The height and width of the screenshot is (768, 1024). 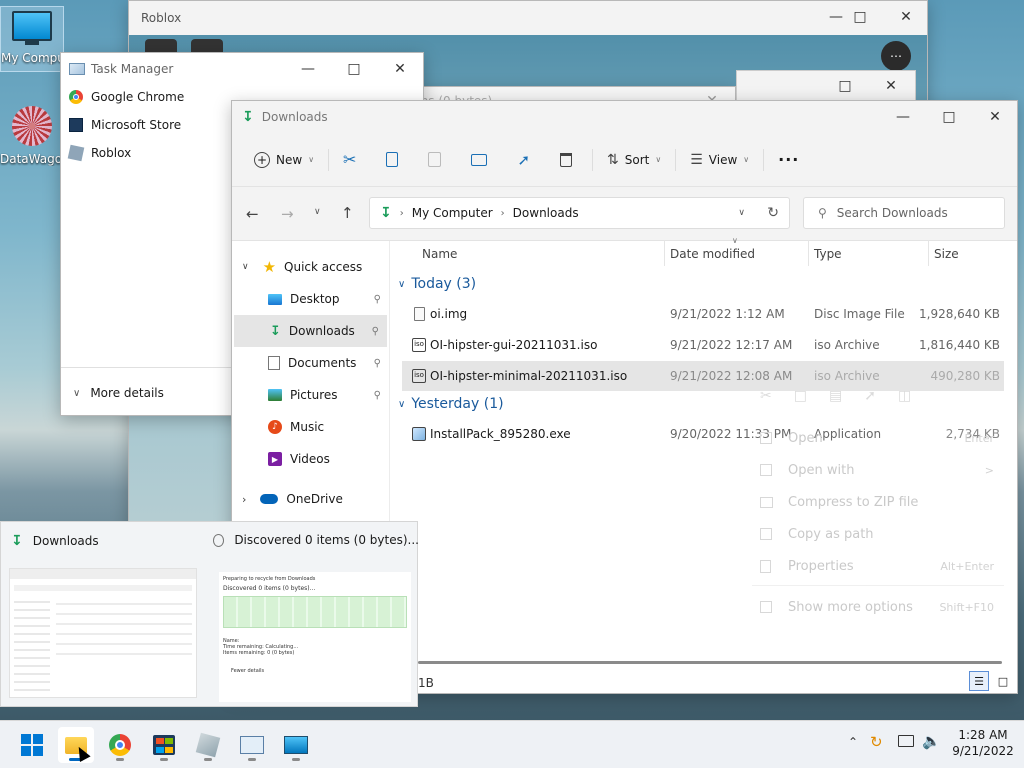 What do you see at coordinates (392, 160) in the screenshot?
I see `copy-button` at bounding box center [392, 160].